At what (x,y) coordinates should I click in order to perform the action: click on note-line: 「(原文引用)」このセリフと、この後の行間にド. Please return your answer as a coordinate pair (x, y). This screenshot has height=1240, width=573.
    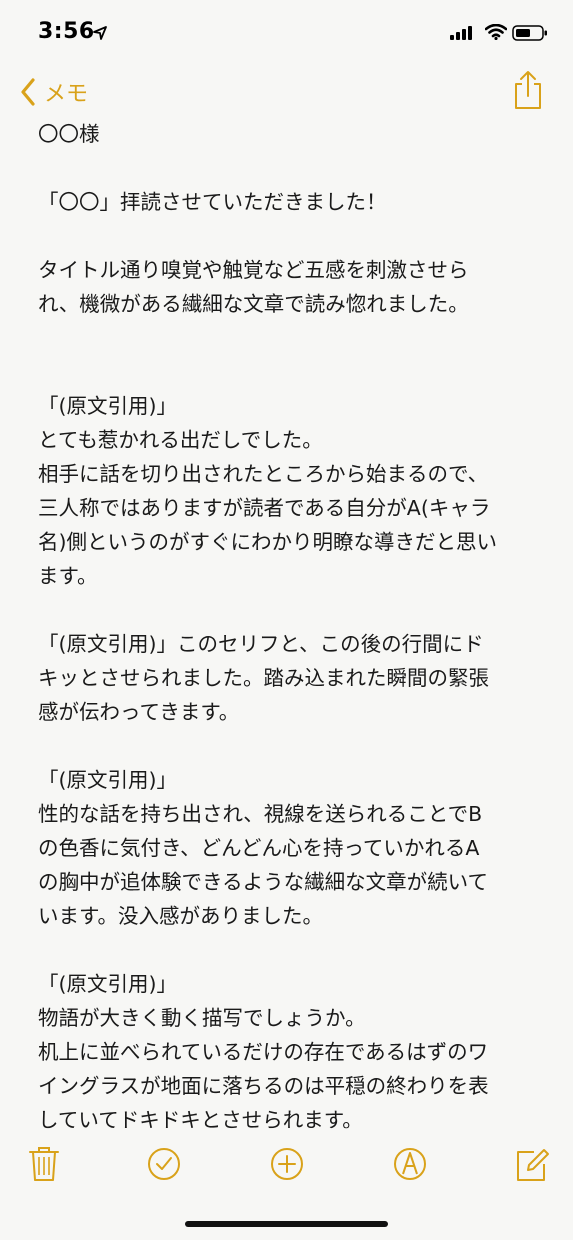
    Looking at the image, I should click on (261, 644).